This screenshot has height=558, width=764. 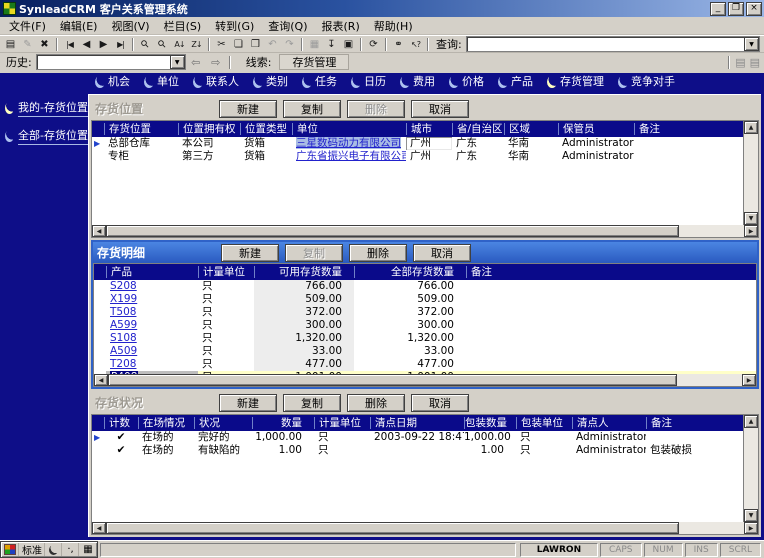 I want to click on table-row: X199 只 509.00 509.00, so click(x=425, y=299).